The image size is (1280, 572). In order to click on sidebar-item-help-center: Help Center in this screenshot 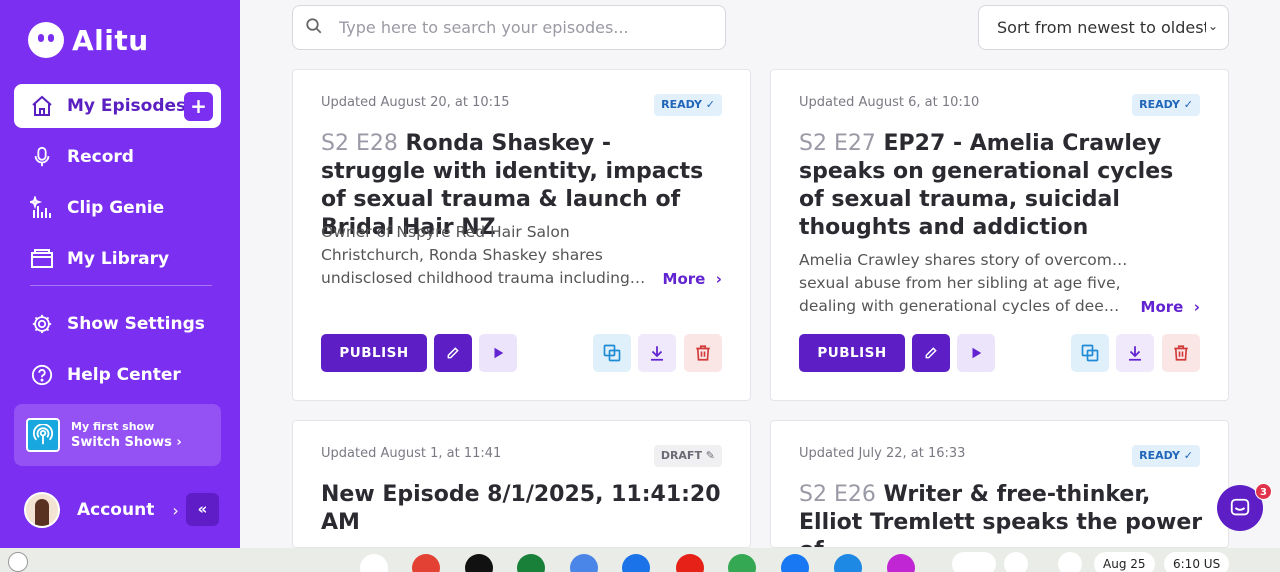, I will do `click(117, 375)`.